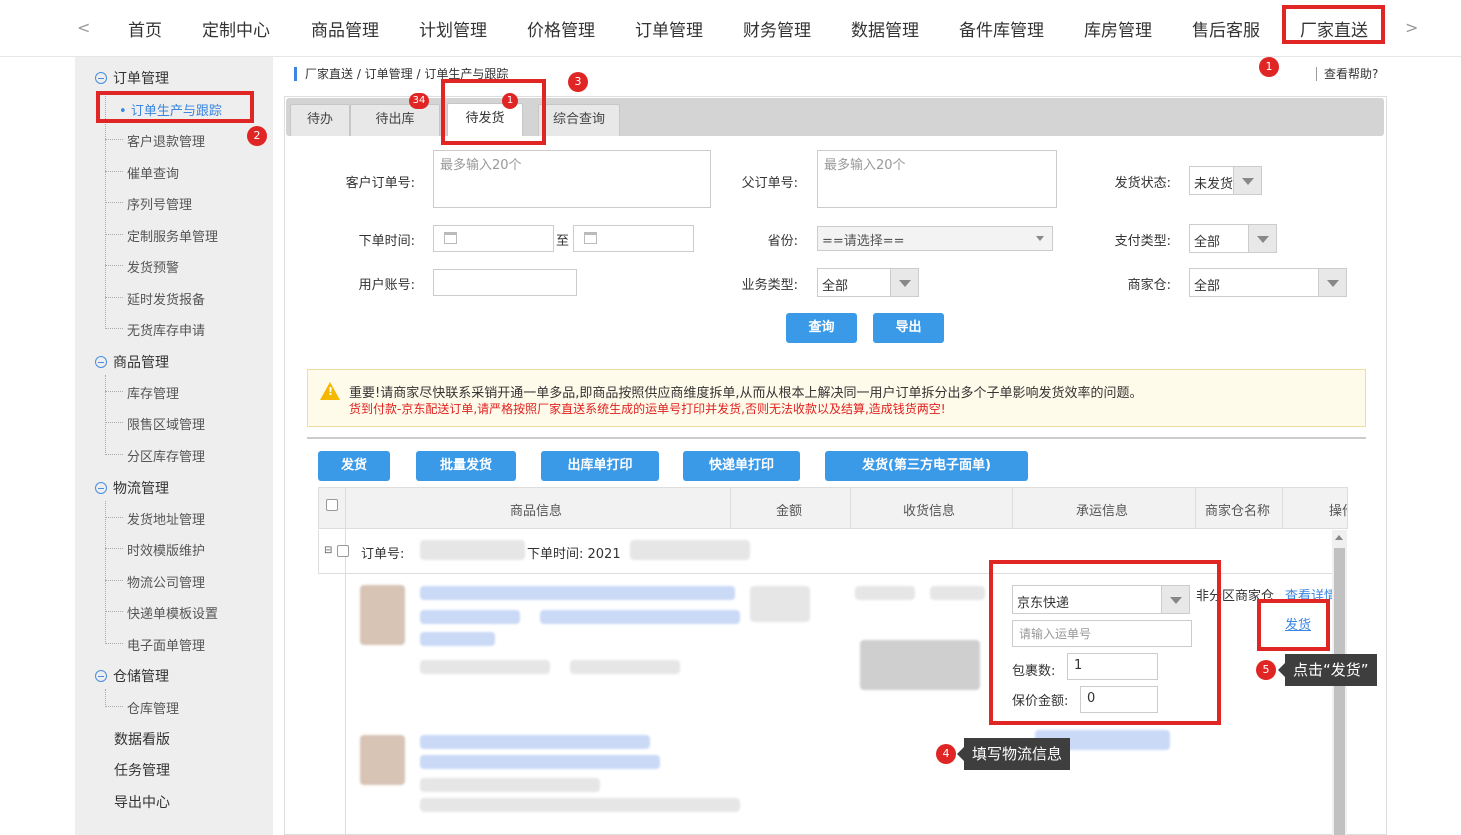  Describe the element at coordinates (166, 298) in the screenshot. I see `sidebar-item-delay-report: 延时发货报备` at that location.